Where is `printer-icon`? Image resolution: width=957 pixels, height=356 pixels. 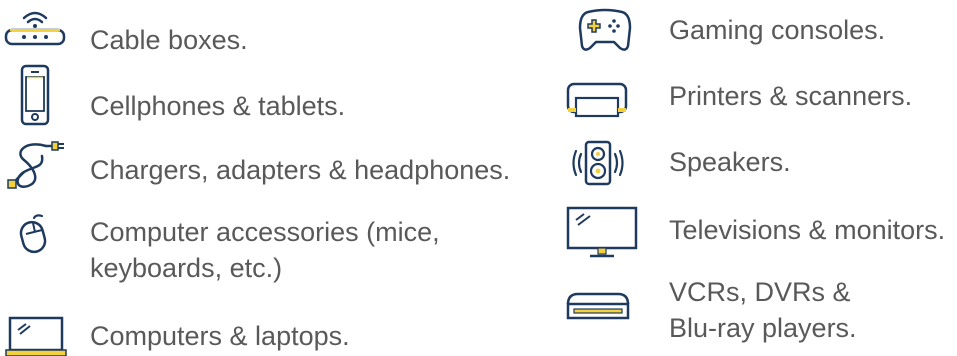
printer-icon is located at coordinates (597, 100).